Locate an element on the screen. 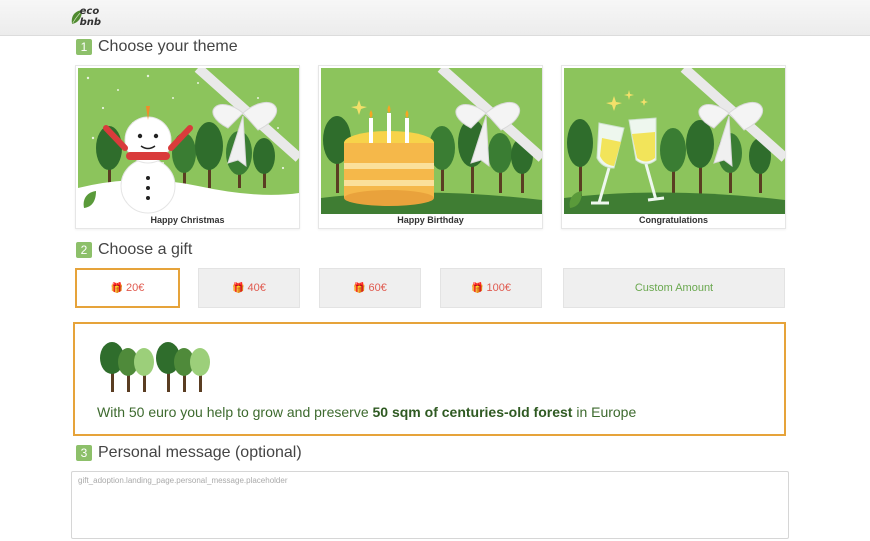 This screenshot has height=541, width=870. step-title: Personal message (optional) is located at coordinates (200, 452).